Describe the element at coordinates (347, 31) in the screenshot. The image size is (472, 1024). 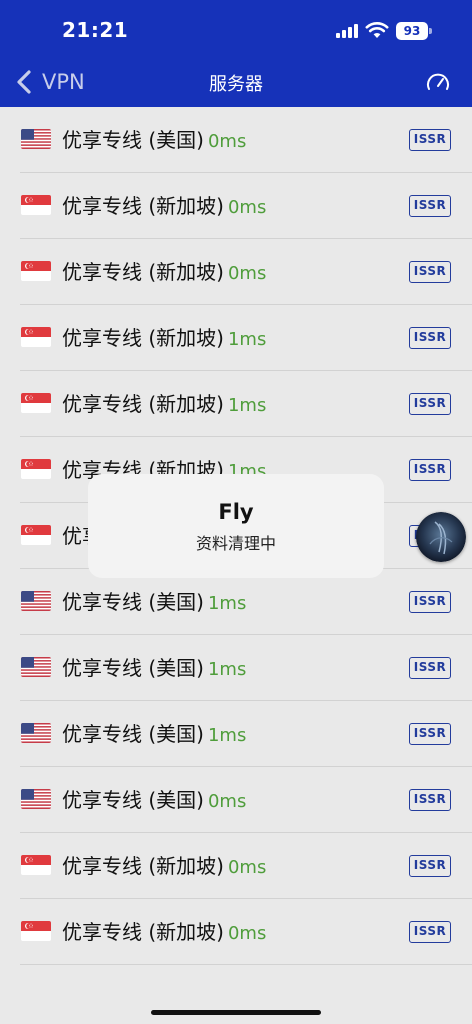
I see `cellular-signal-icon` at that location.